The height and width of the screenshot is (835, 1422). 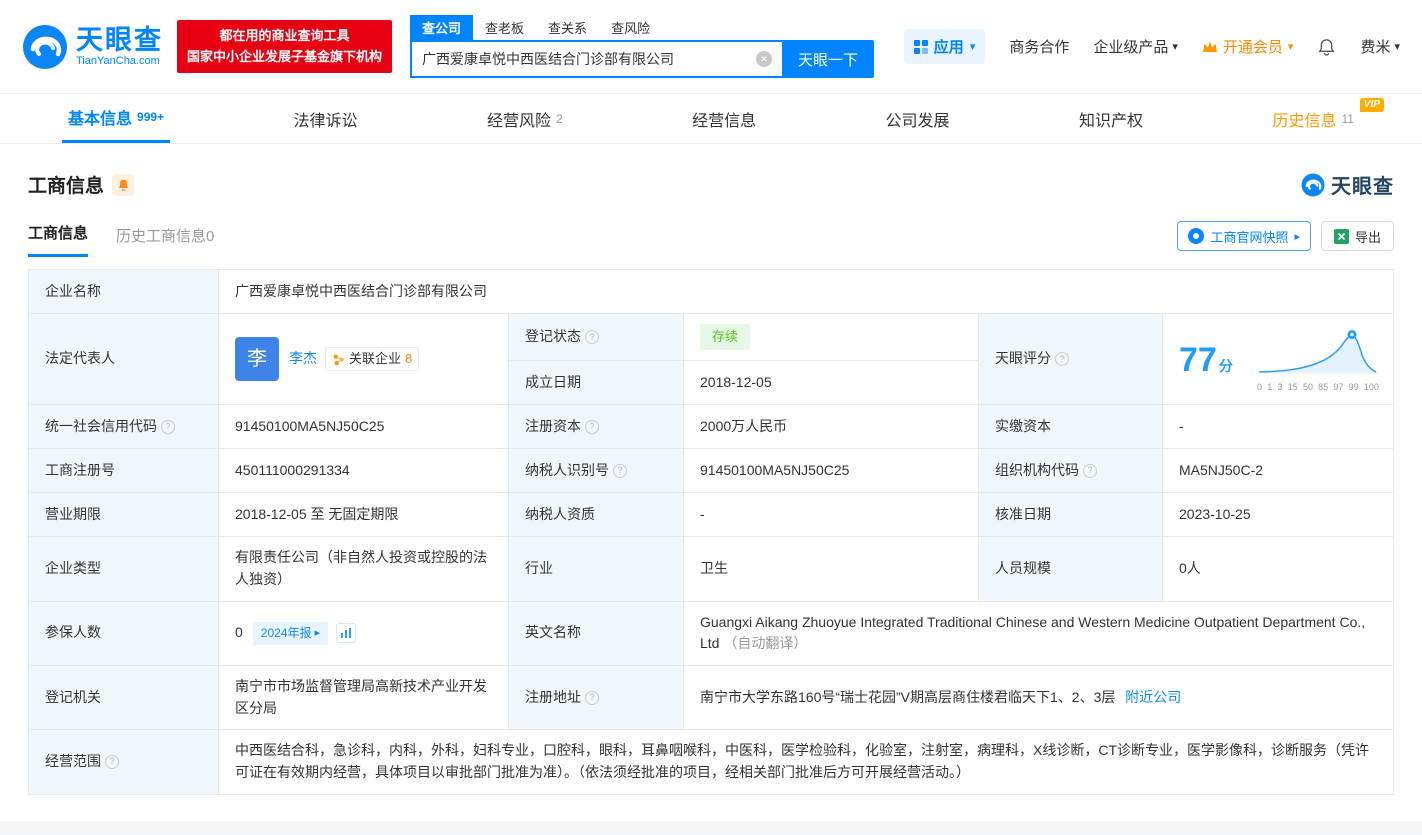 I want to click on apps-menu: 应用 ▾, so click(x=944, y=46).